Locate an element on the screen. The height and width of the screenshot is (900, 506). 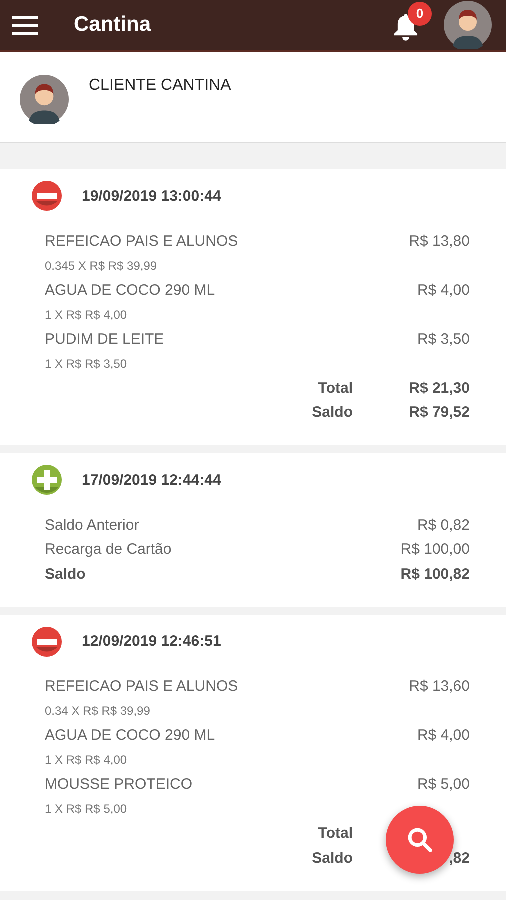
amount: R$ 100,00 is located at coordinates (435, 549).